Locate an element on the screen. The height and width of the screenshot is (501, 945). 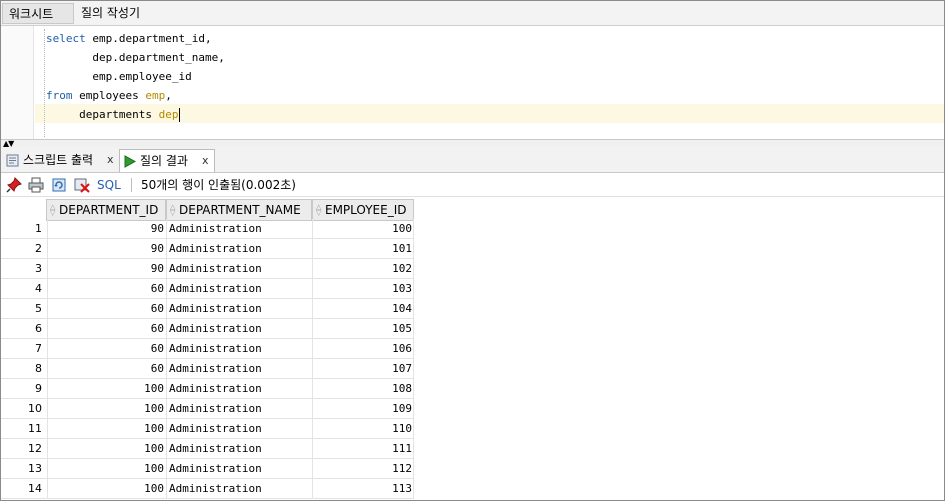
table-row: 12 100 Administration 111 is located at coordinates (207, 449).